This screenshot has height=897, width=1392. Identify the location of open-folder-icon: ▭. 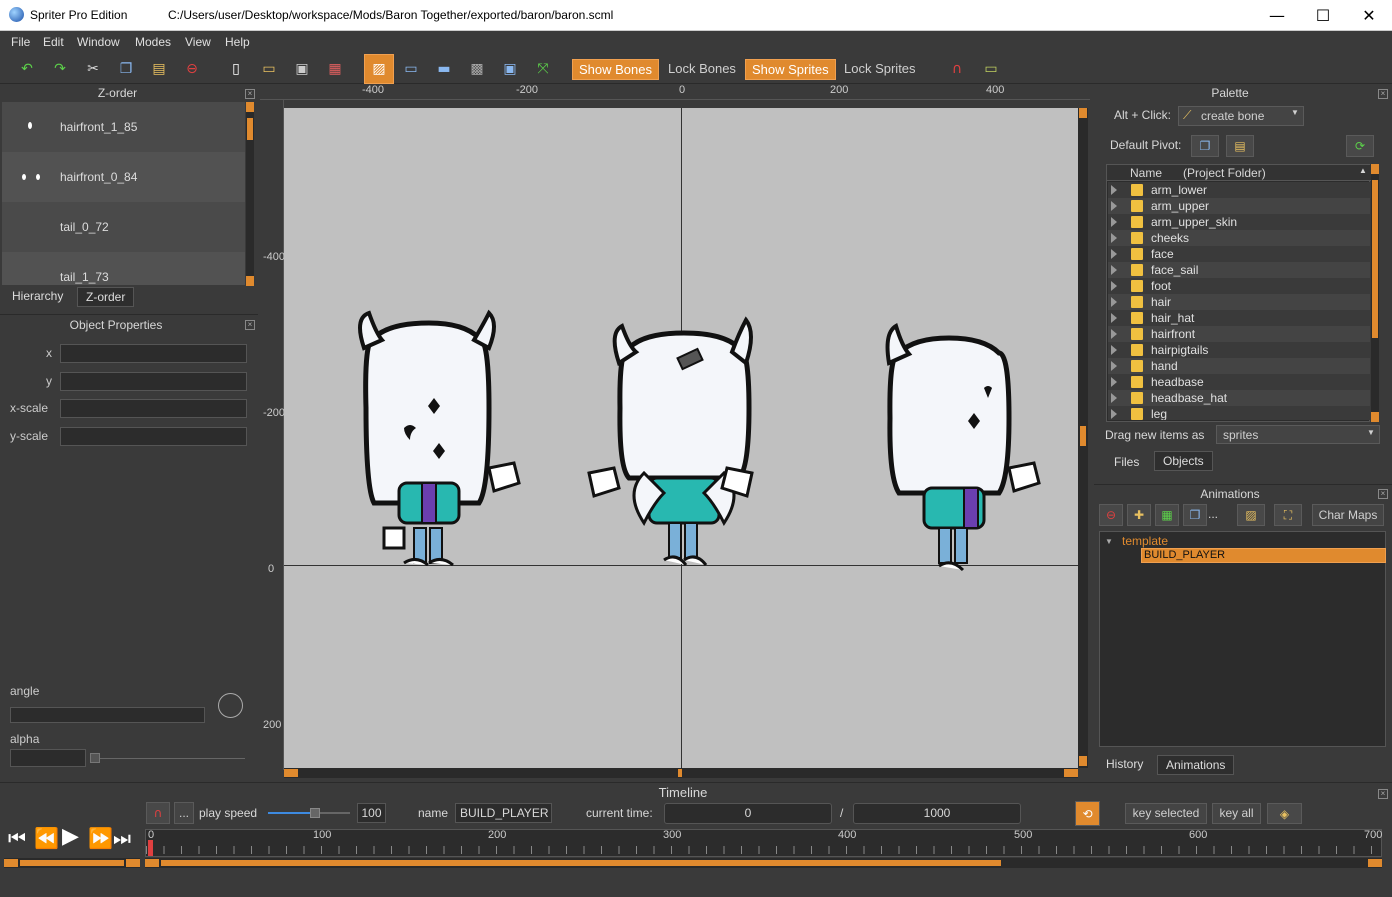
(269, 69).